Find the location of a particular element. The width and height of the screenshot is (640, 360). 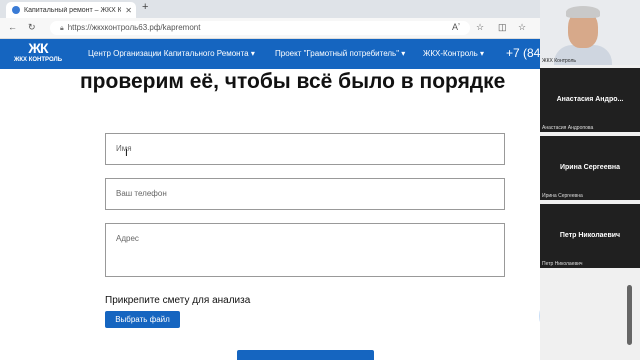

refresh-icon: ↻ is located at coordinates (32, 27).